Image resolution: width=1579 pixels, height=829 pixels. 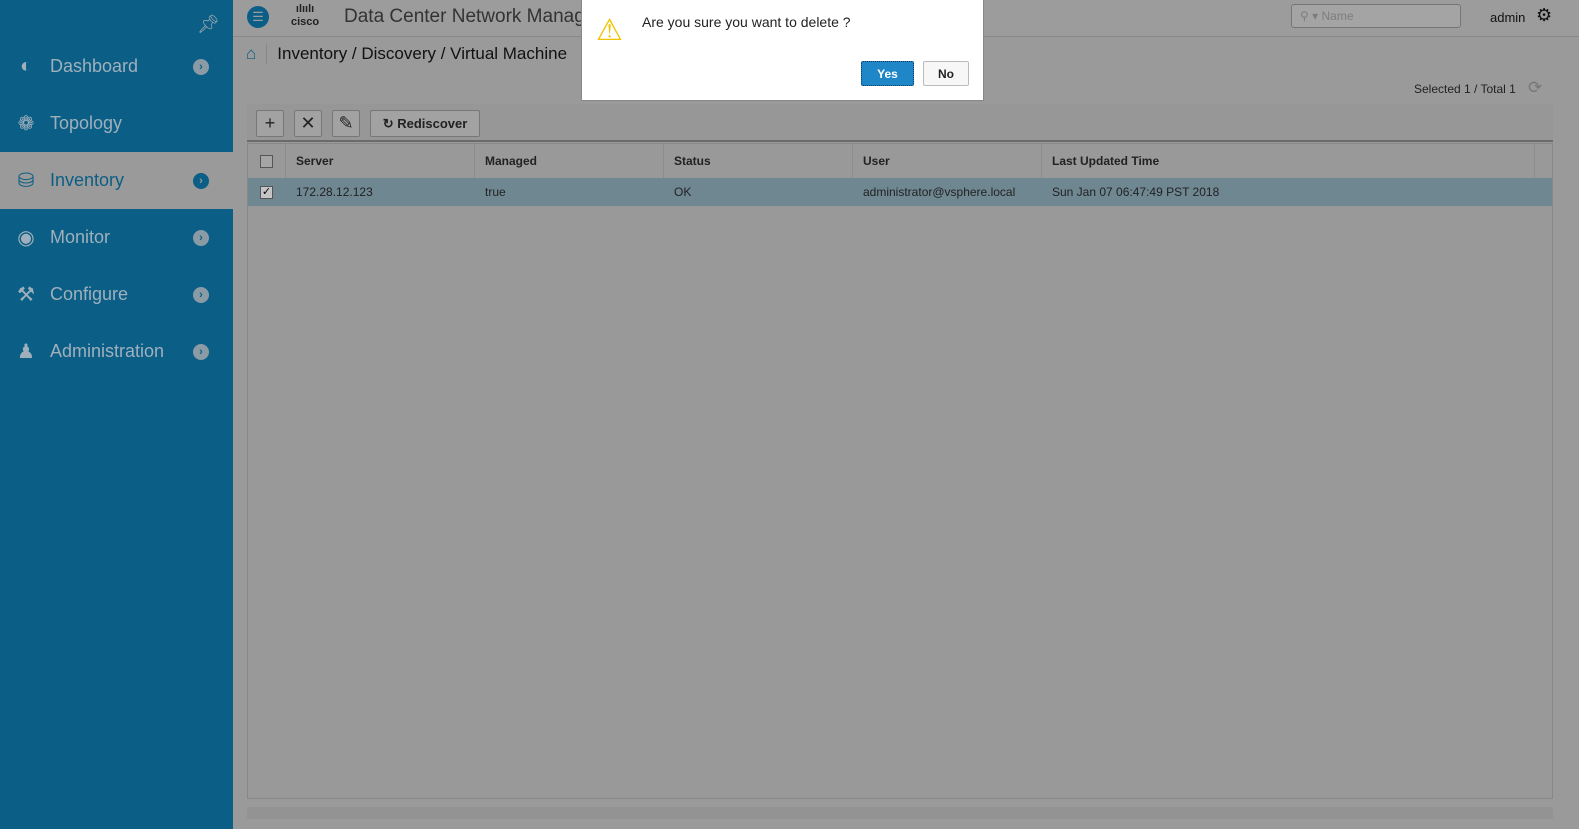 What do you see at coordinates (1376, 16) in the screenshot?
I see `search-input: ⚲ ▾ Name` at bounding box center [1376, 16].